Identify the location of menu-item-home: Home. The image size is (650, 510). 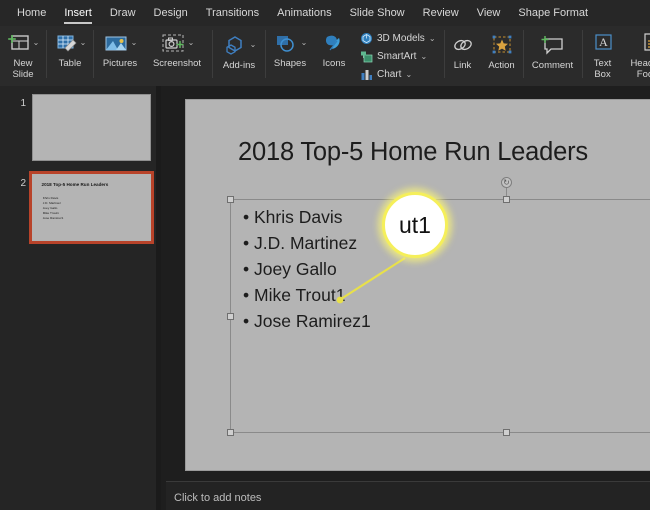
(31, 13).